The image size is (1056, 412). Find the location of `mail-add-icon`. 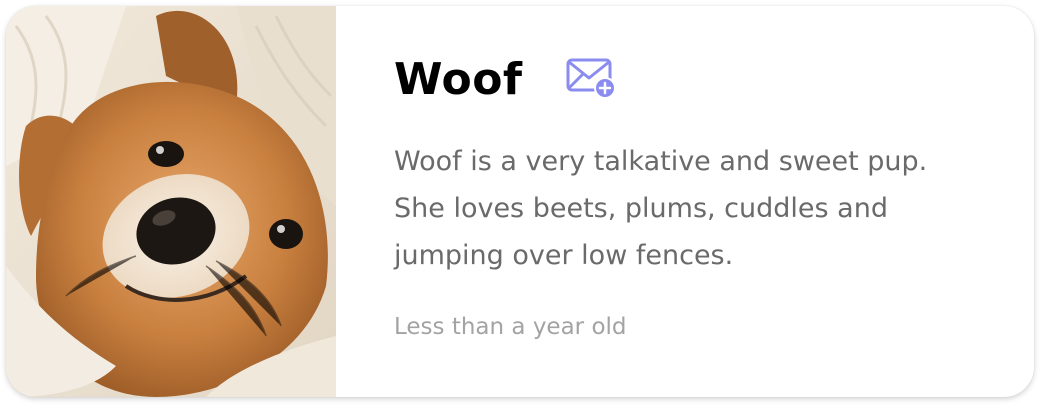

mail-add-icon is located at coordinates (591, 80).